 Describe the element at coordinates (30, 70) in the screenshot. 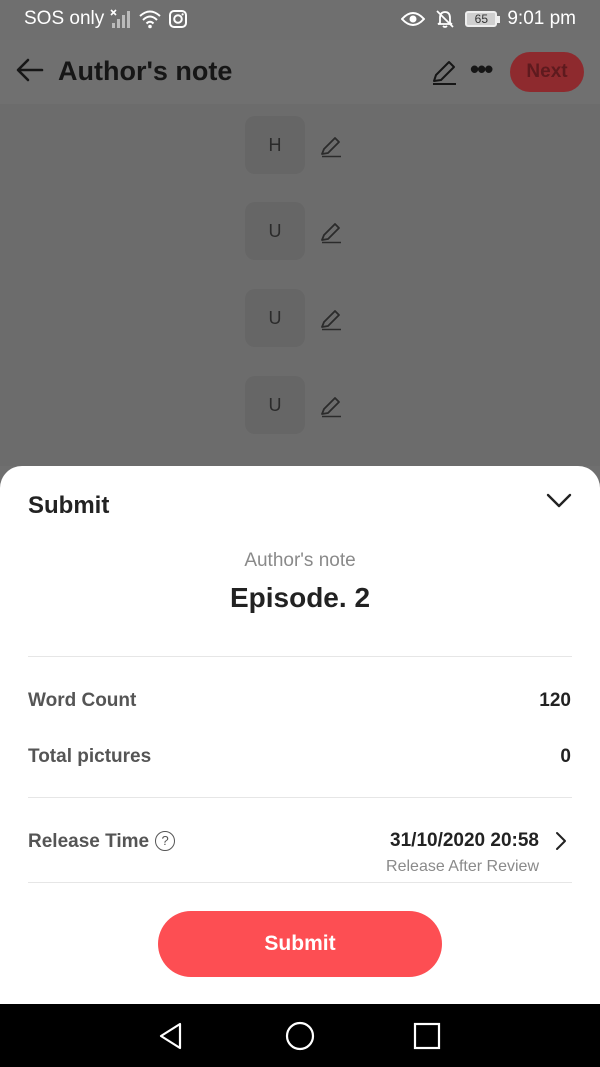

I see `back-arrow-icon` at that location.